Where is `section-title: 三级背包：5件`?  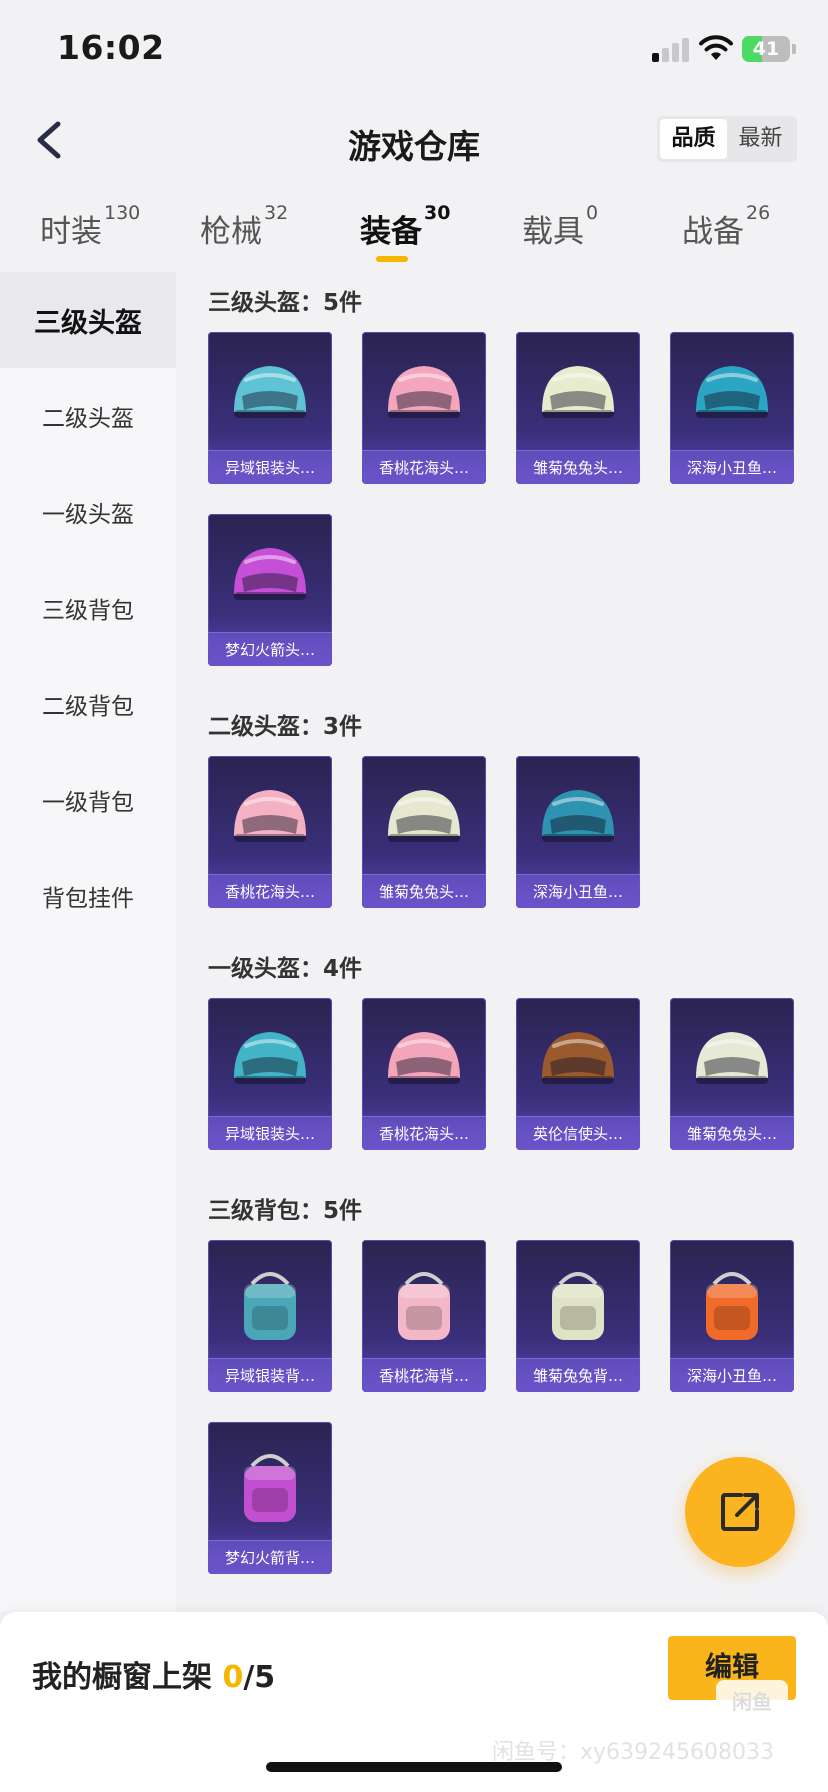
section-title: 三级背包：5件 is located at coordinates (285, 1211).